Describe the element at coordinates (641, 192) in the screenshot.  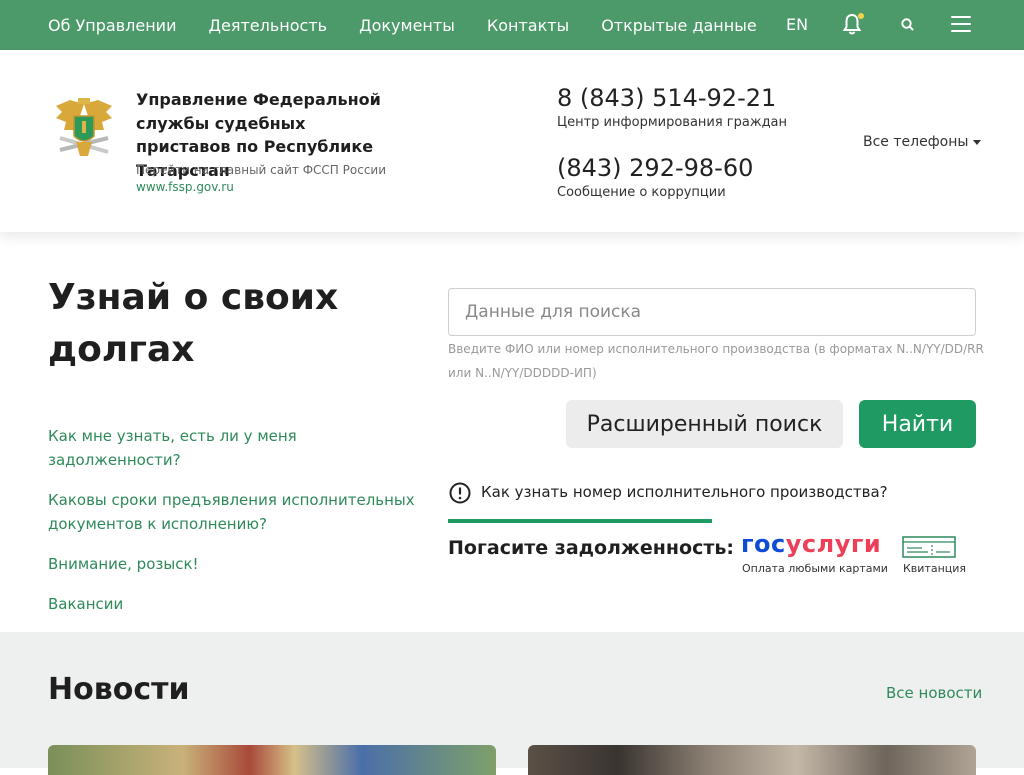
I see `phone-corruption-caption: Сообщение о коррупции` at that location.